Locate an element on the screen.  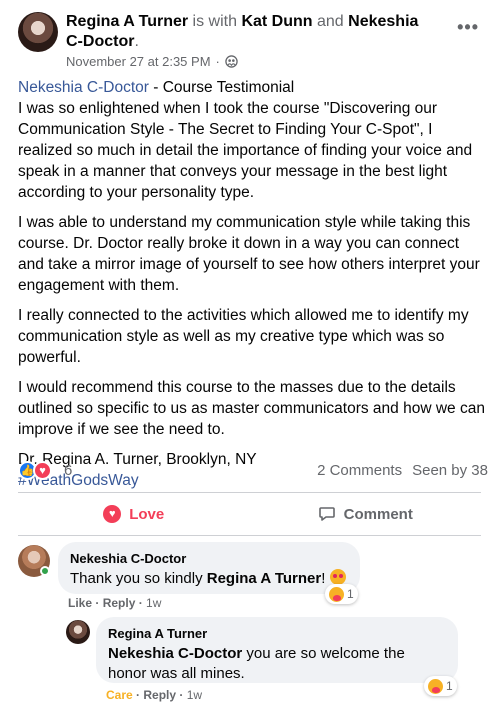
period: . is located at coordinates (136, 41).